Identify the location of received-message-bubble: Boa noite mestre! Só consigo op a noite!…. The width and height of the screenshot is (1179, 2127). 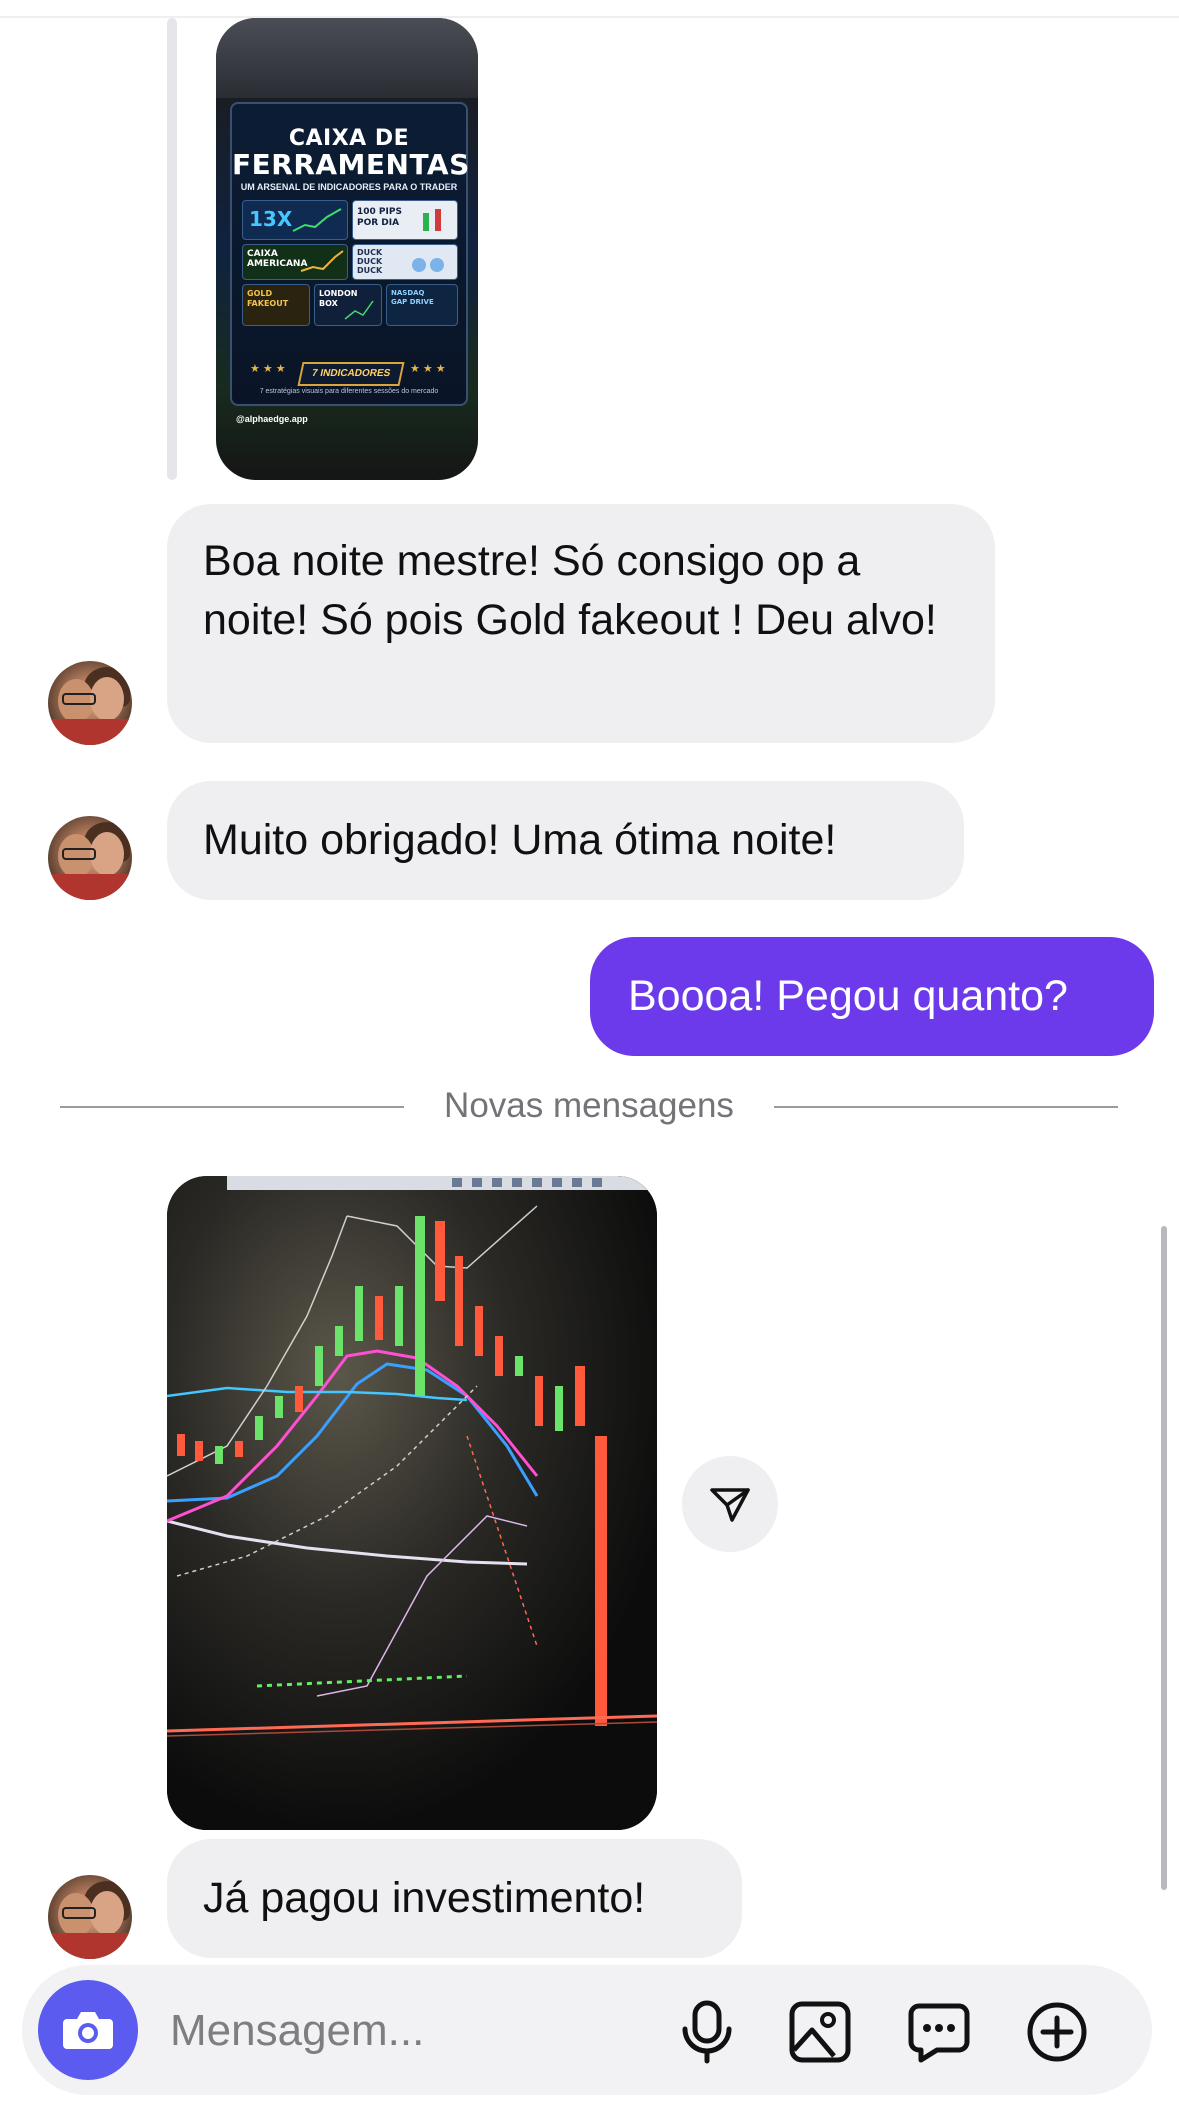
(581, 623).